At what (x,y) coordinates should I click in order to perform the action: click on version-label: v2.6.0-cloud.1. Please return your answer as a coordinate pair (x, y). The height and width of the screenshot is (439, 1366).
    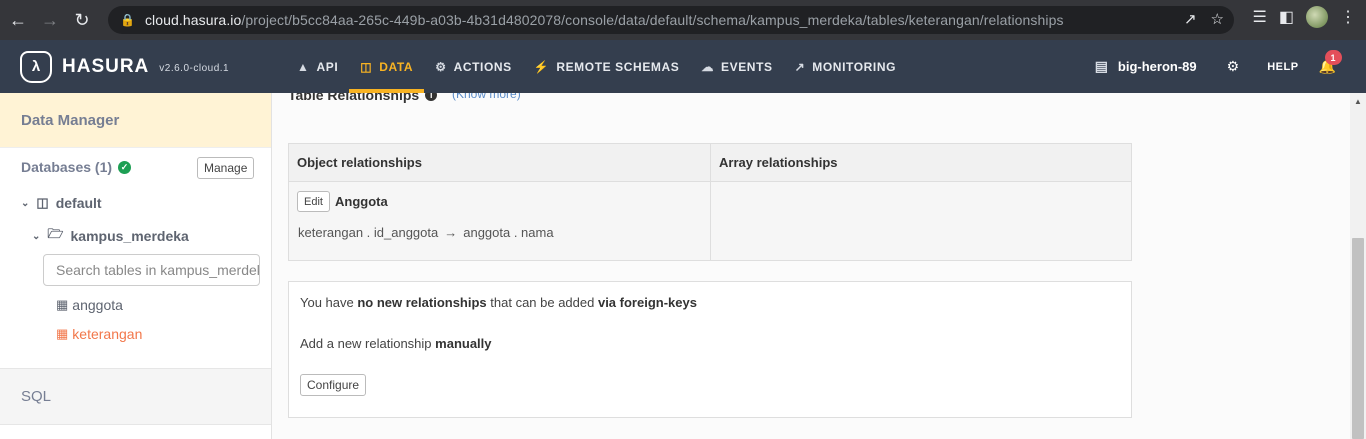
    Looking at the image, I should click on (194, 68).